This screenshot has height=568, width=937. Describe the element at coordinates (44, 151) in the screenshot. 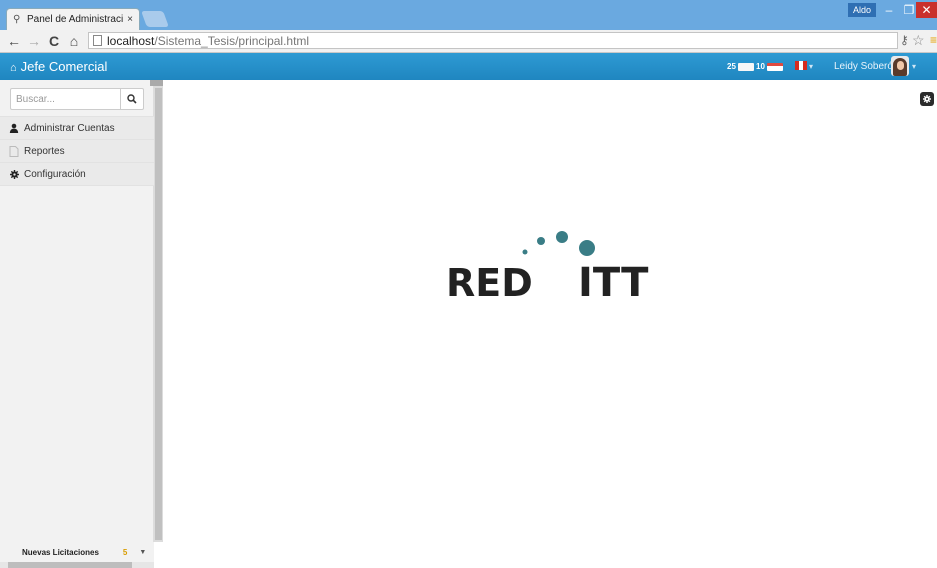

I see `sidebar-item-label: Reportes` at that location.